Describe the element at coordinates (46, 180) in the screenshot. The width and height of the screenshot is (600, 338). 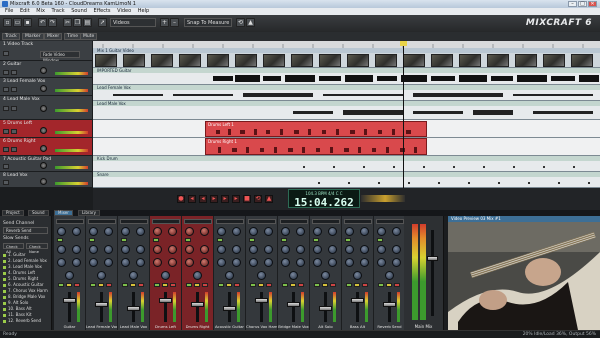
I see `track-header-lead-vox: 8 Lead Vox` at that location.